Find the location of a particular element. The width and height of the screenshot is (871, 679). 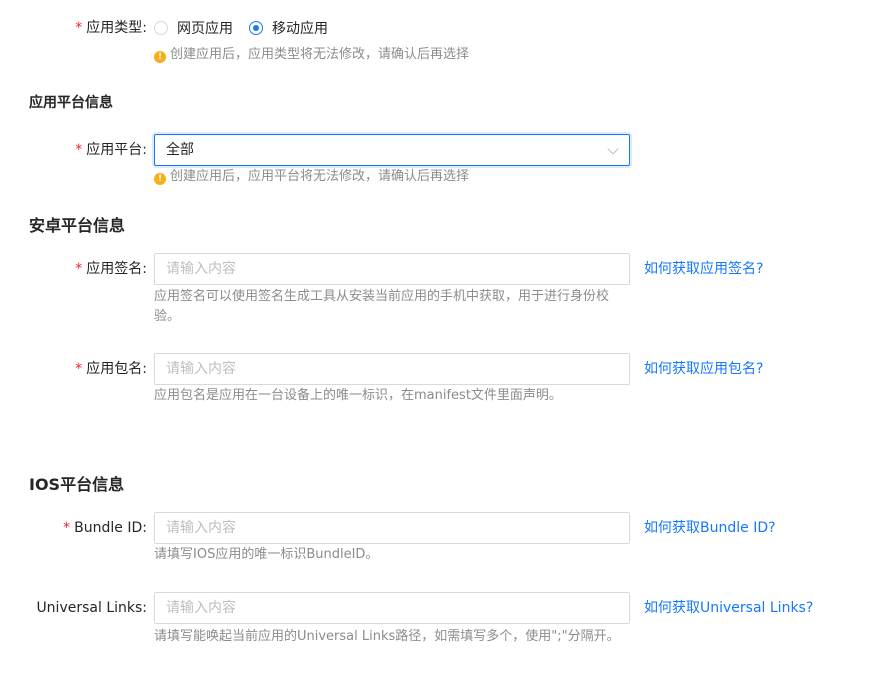

android-section-title: 安卓平台信息 is located at coordinates (77, 225).